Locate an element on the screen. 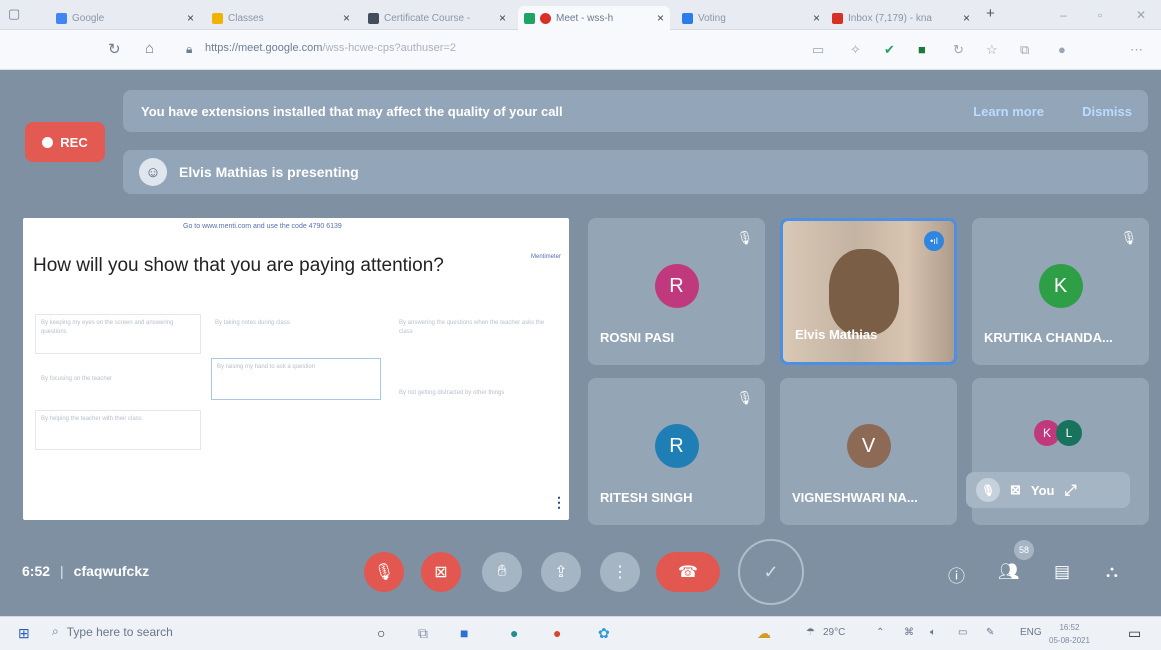 The width and height of the screenshot is (1161, 650). more-vert-icon: ⋮ is located at coordinates (620, 572).